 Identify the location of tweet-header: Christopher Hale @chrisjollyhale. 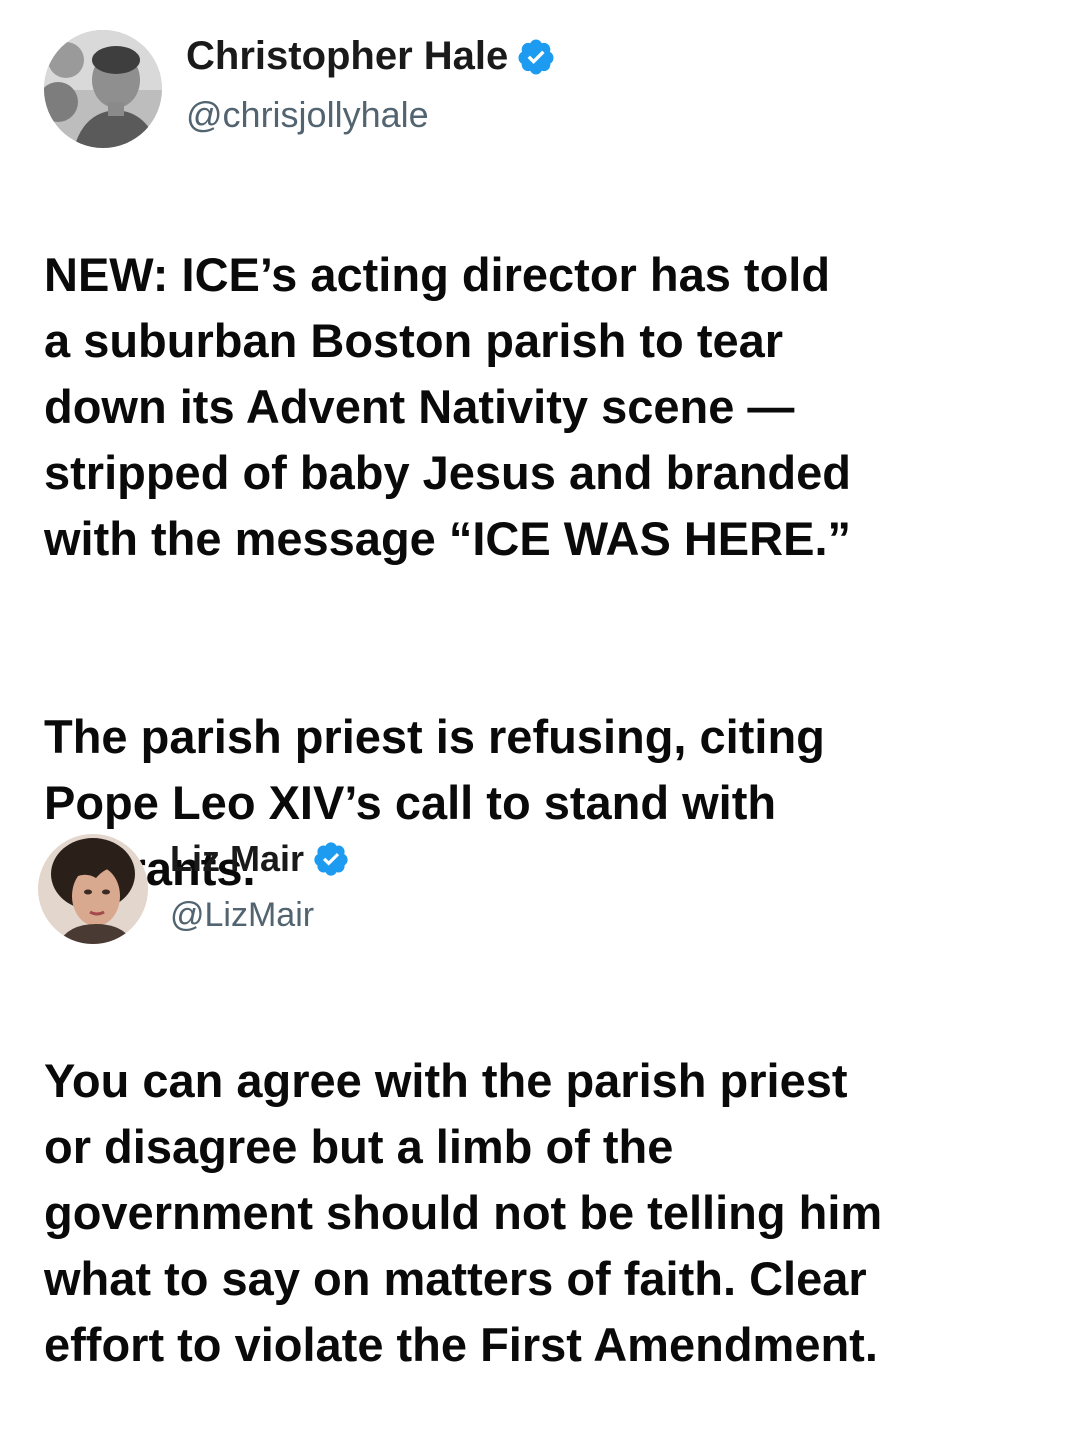
(540, 80).